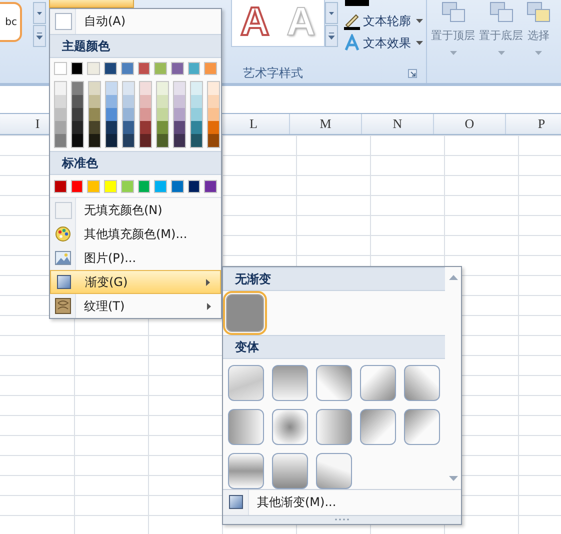 The image size is (561, 534). What do you see at coordinates (398, 124) in the screenshot?
I see `column-header: N` at bounding box center [398, 124].